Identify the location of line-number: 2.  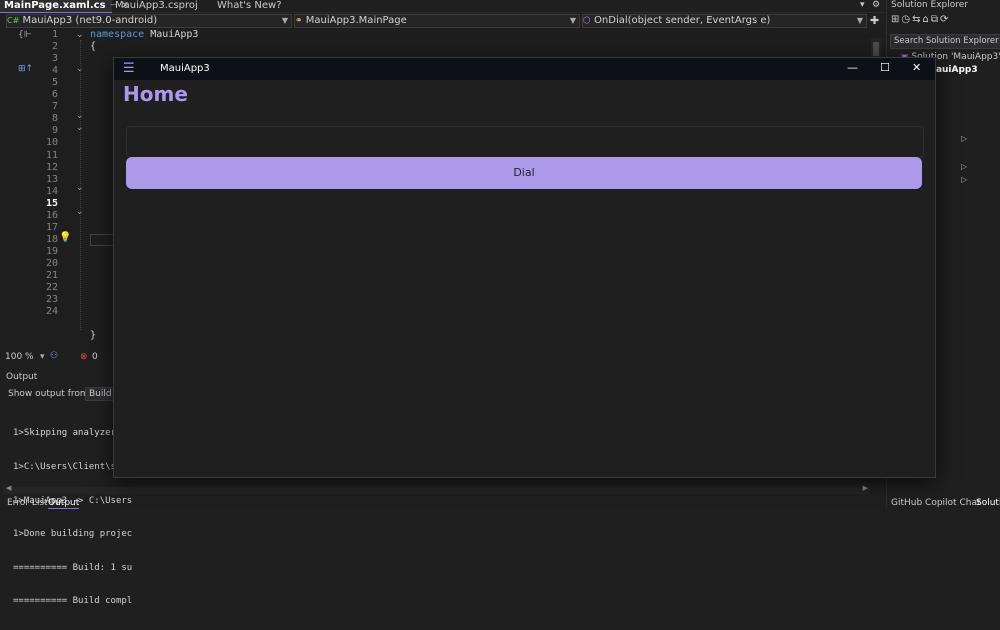
(54, 47).